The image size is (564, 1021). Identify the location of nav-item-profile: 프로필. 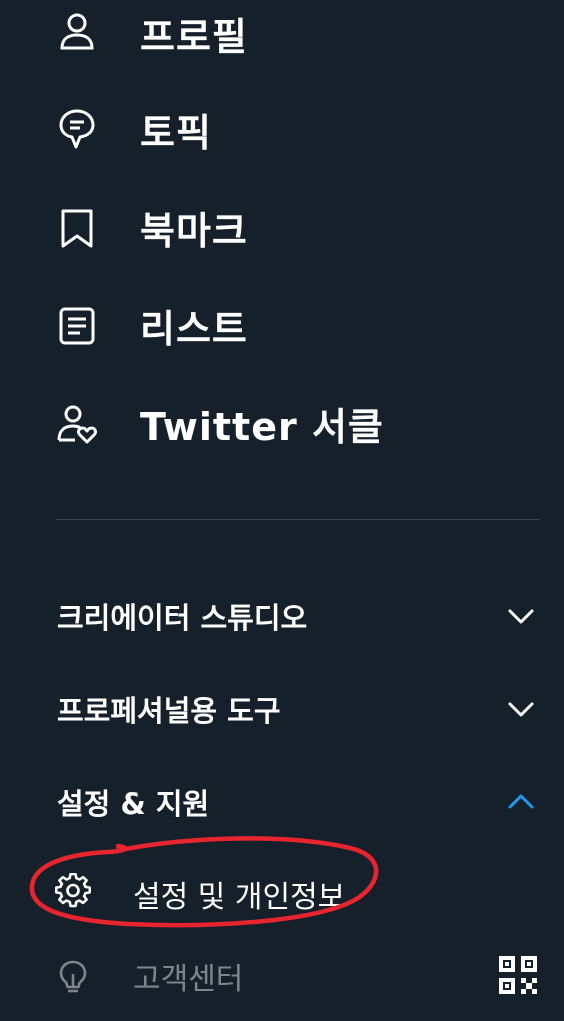
(282, 36).